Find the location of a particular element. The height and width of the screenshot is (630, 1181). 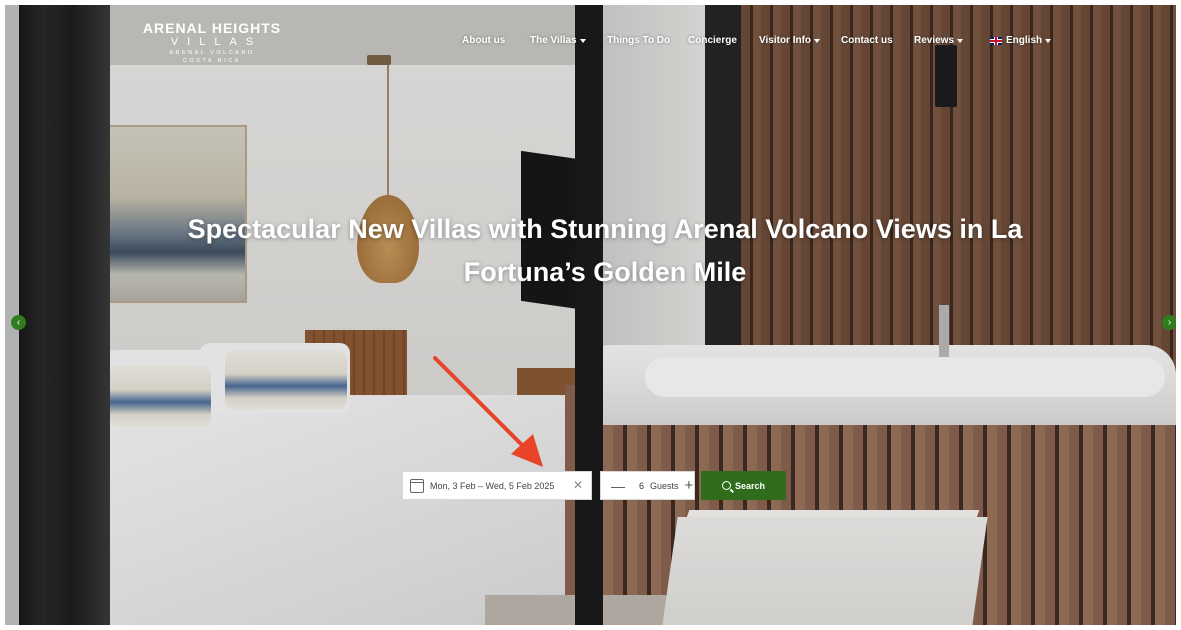

nav-things-to-do: Things To Do is located at coordinates (638, 40).